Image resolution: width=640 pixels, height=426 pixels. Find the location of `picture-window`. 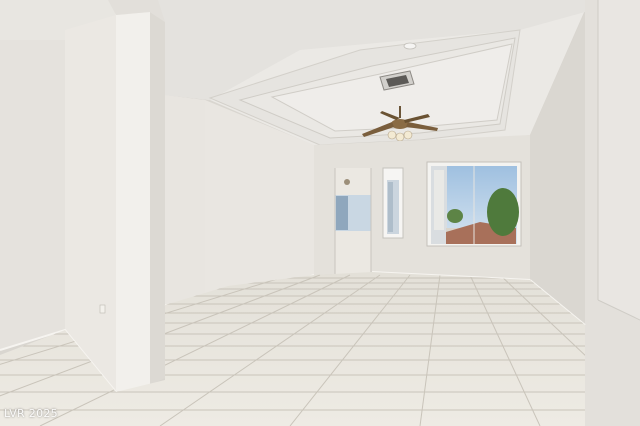

picture-window is located at coordinates (474, 204).